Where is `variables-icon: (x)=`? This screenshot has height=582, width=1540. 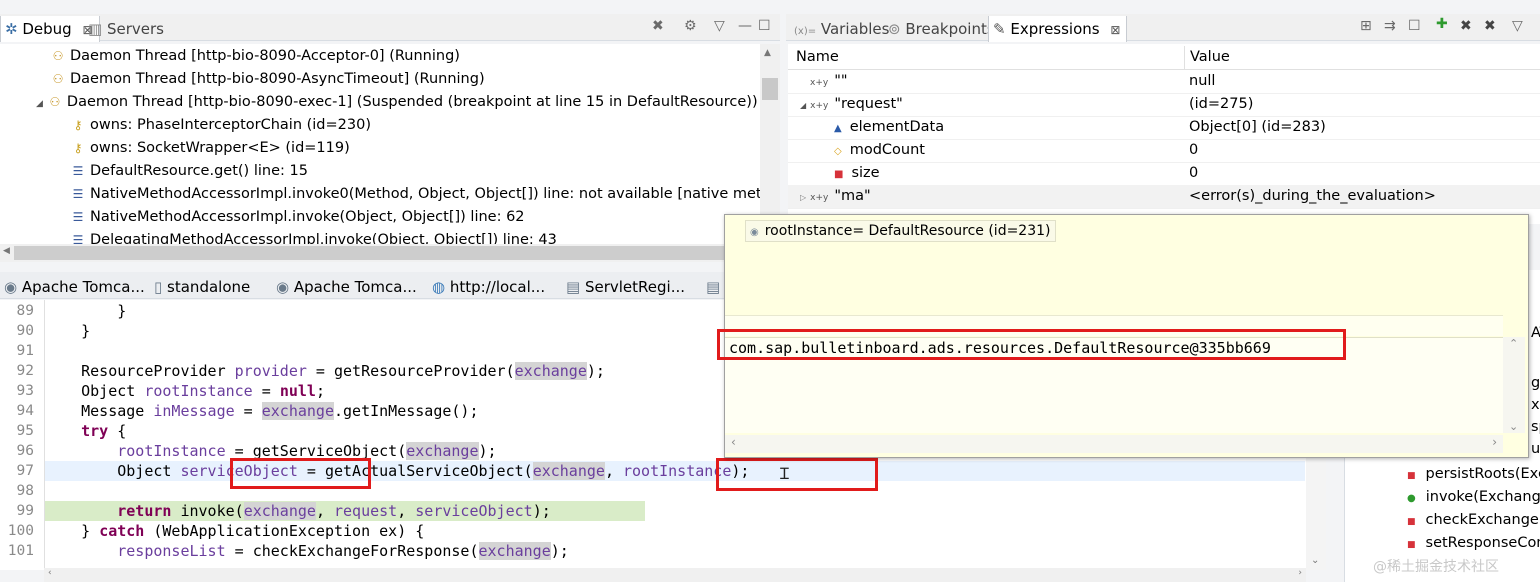 variables-icon: (x)= is located at coordinates (805, 31).